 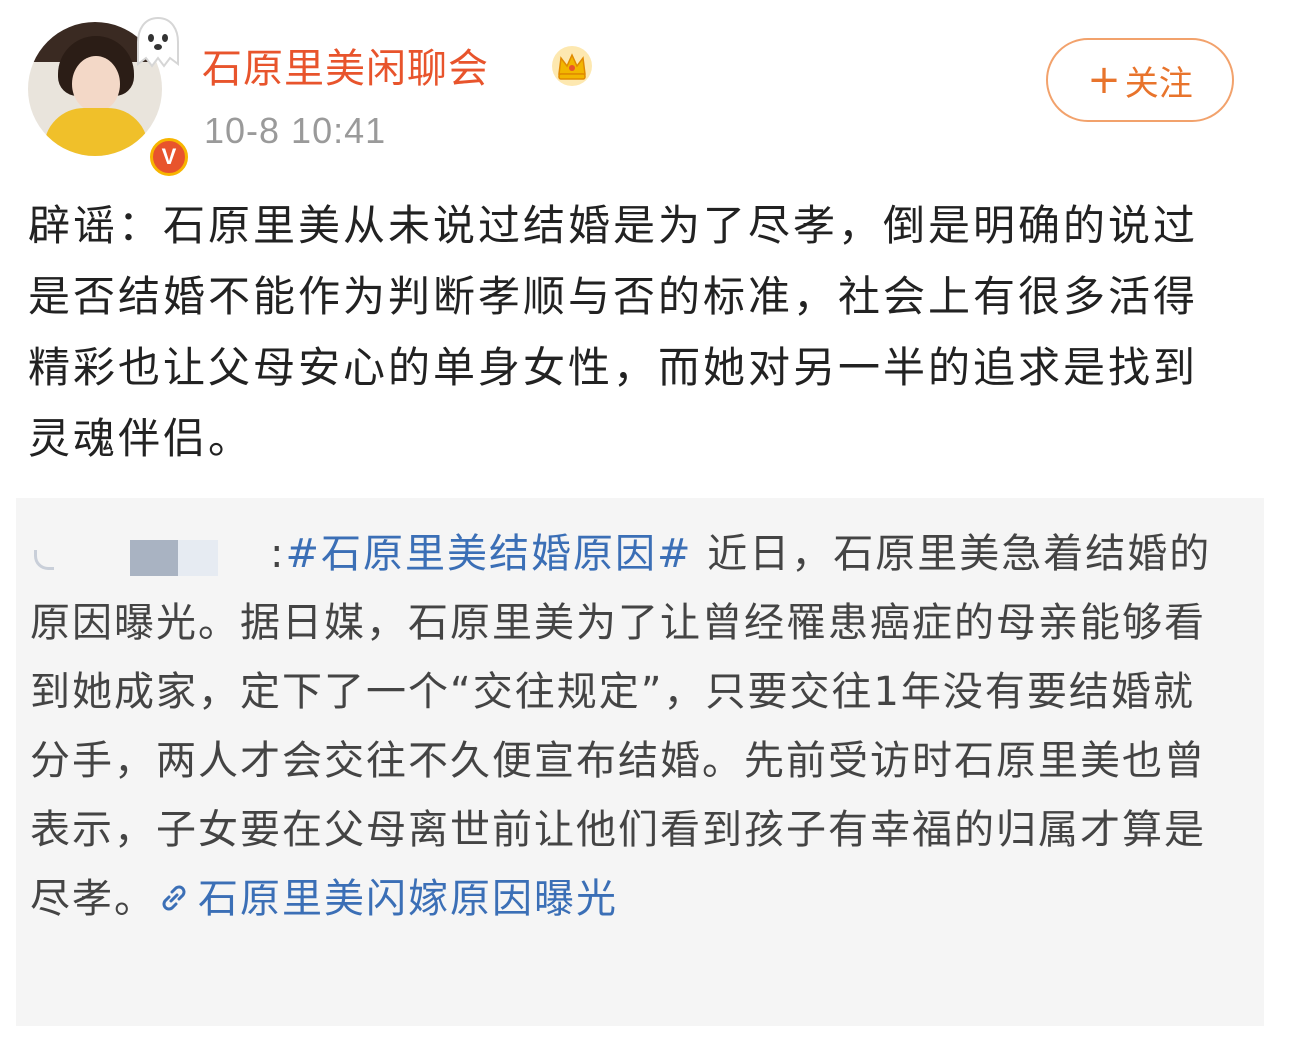 I want to click on crown-icon, so click(x=572, y=66).